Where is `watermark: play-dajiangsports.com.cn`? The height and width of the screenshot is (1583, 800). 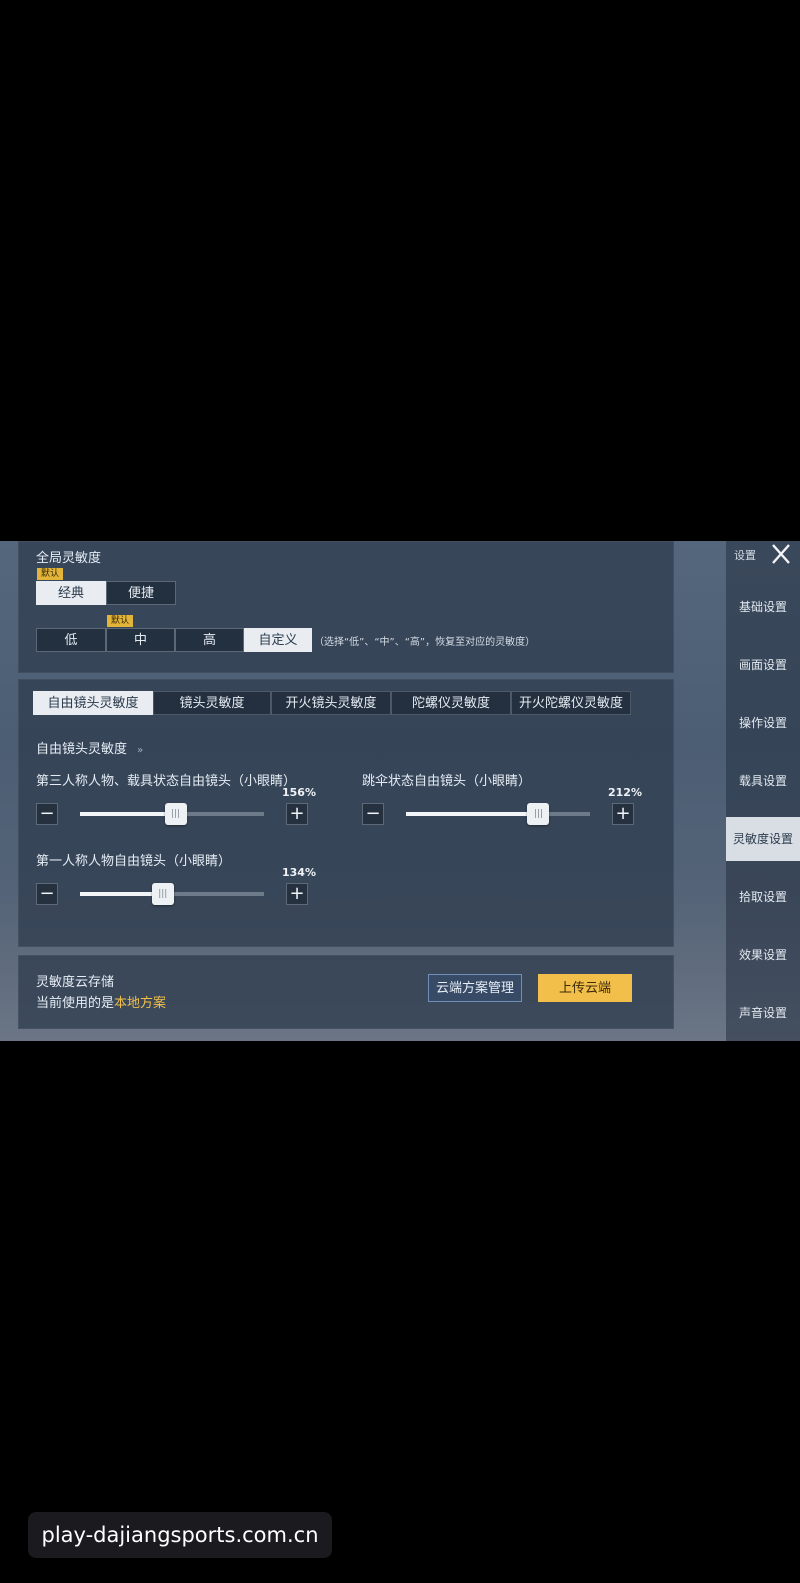
watermark: play-dajiangsports.com.cn is located at coordinates (180, 1535).